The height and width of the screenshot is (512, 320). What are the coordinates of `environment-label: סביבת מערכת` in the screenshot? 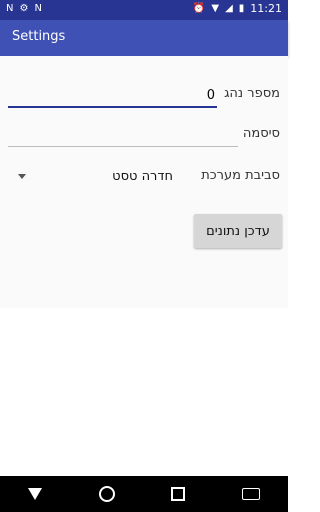 It's located at (240, 175).